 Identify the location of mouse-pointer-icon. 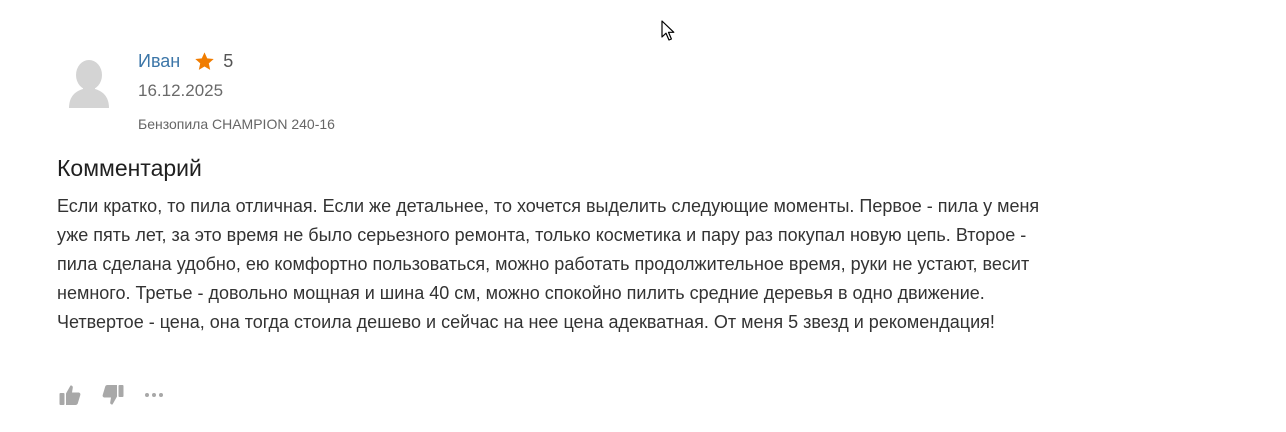
(668, 31).